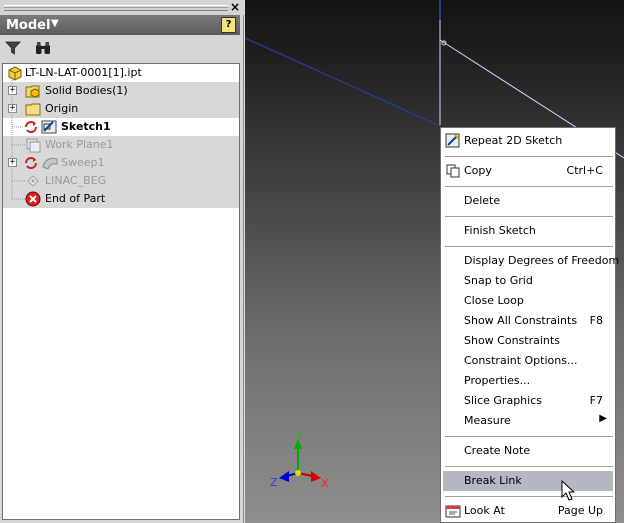 The height and width of the screenshot is (523, 624). What do you see at coordinates (528, 201) in the screenshot?
I see `menu-item-delete: Delete` at bounding box center [528, 201].